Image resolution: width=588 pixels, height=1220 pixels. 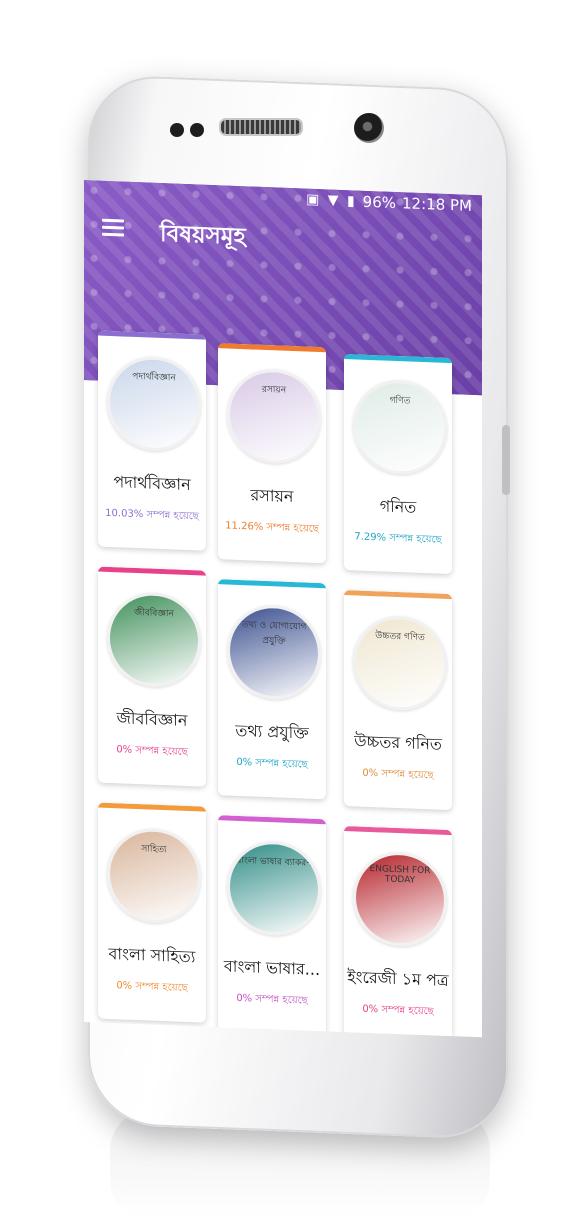 What do you see at coordinates (197, 130) in the screenshot?
I see `light-sensor` at bounding box center [197, 130].